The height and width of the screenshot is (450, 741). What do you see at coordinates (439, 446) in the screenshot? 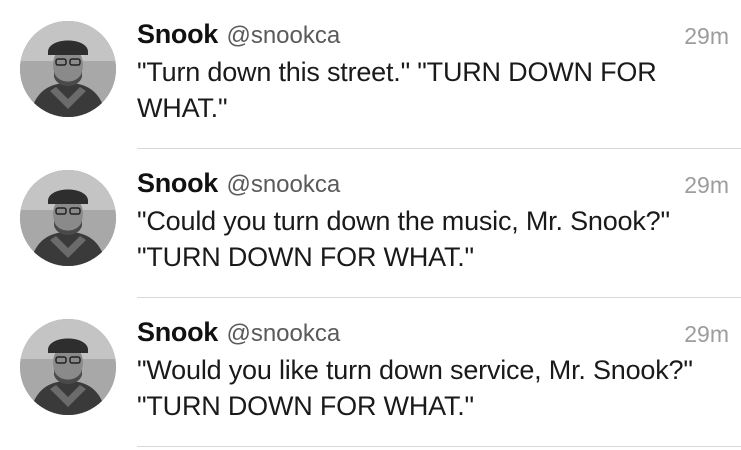
I see `divider` at bounding box center [439, 446].